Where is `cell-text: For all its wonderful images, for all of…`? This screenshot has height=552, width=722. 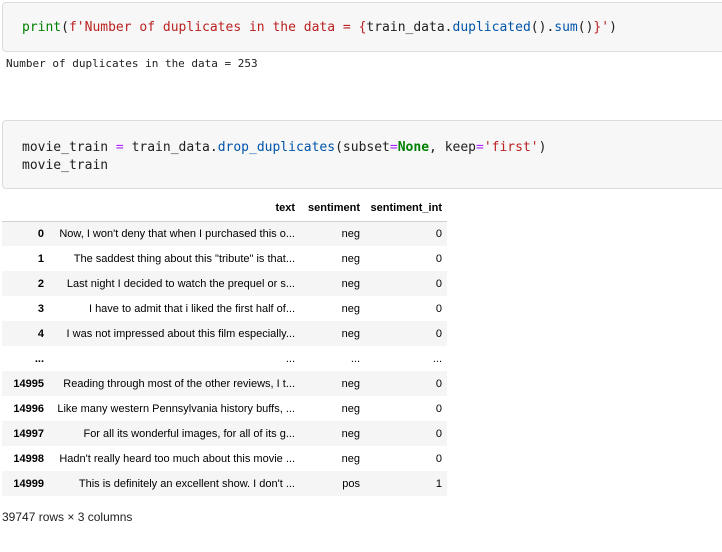
cell-text: For all its wonderful images, for all of… is located at coordinates (189, 433).